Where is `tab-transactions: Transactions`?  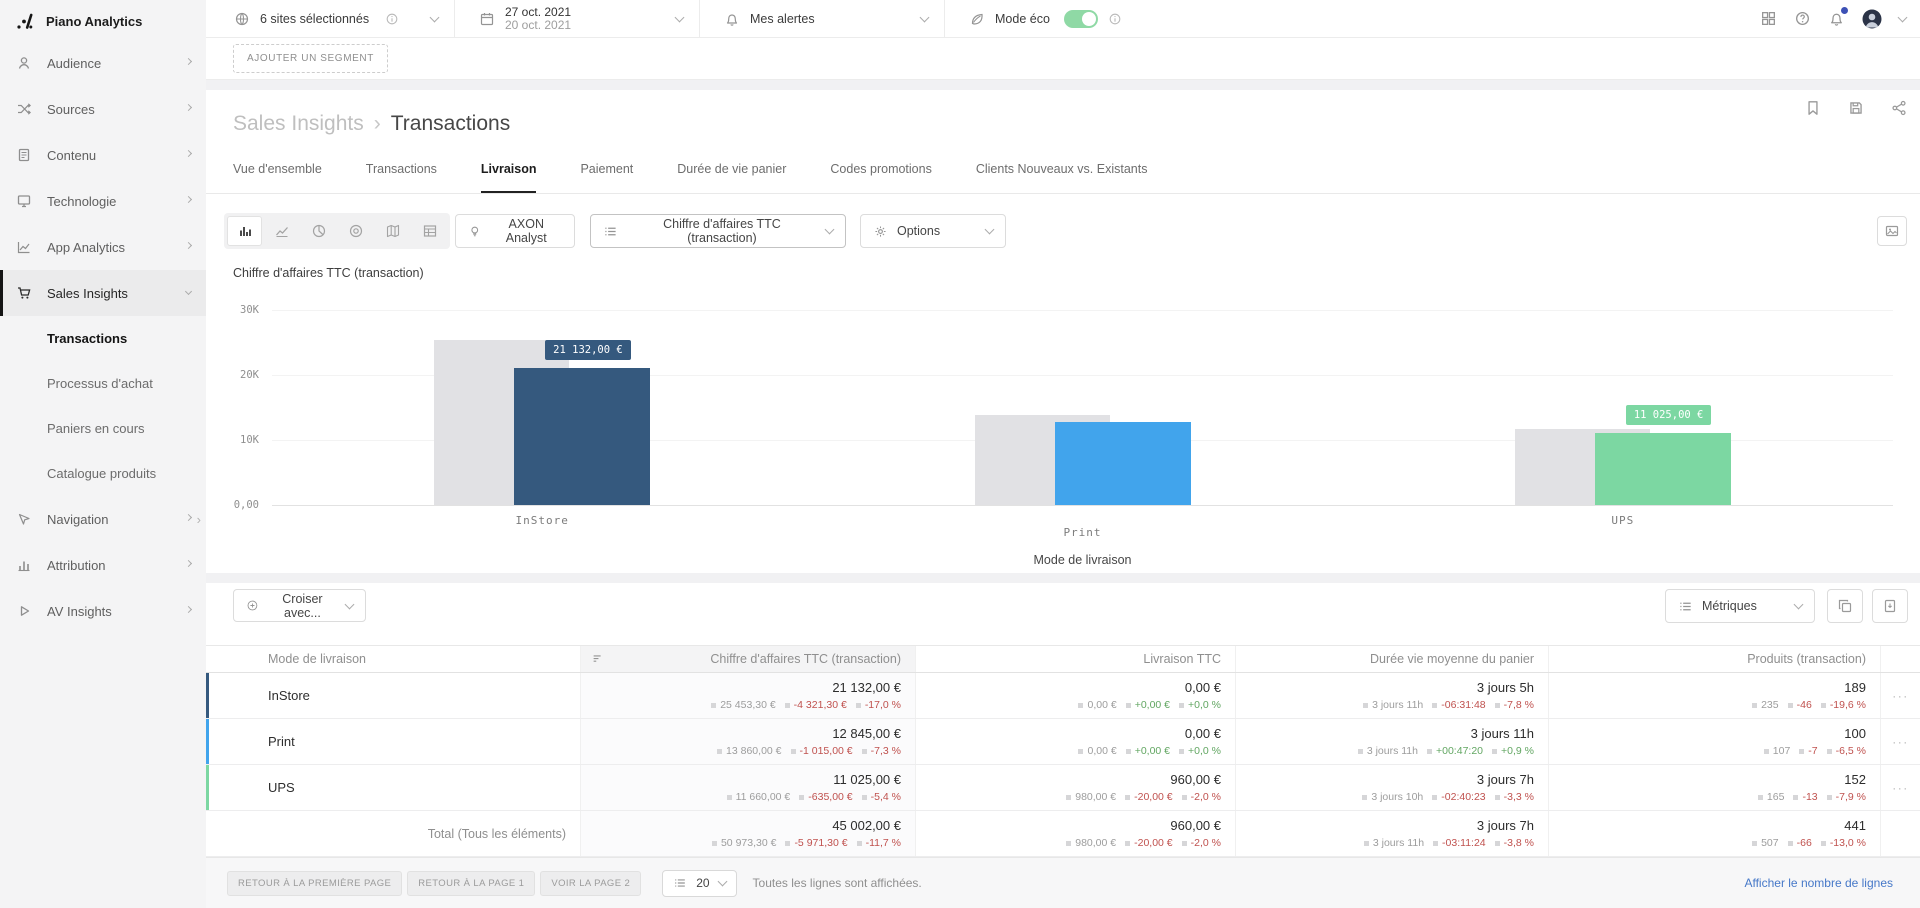 tab-transactions: Transactions is located at coordinates (401, 177).